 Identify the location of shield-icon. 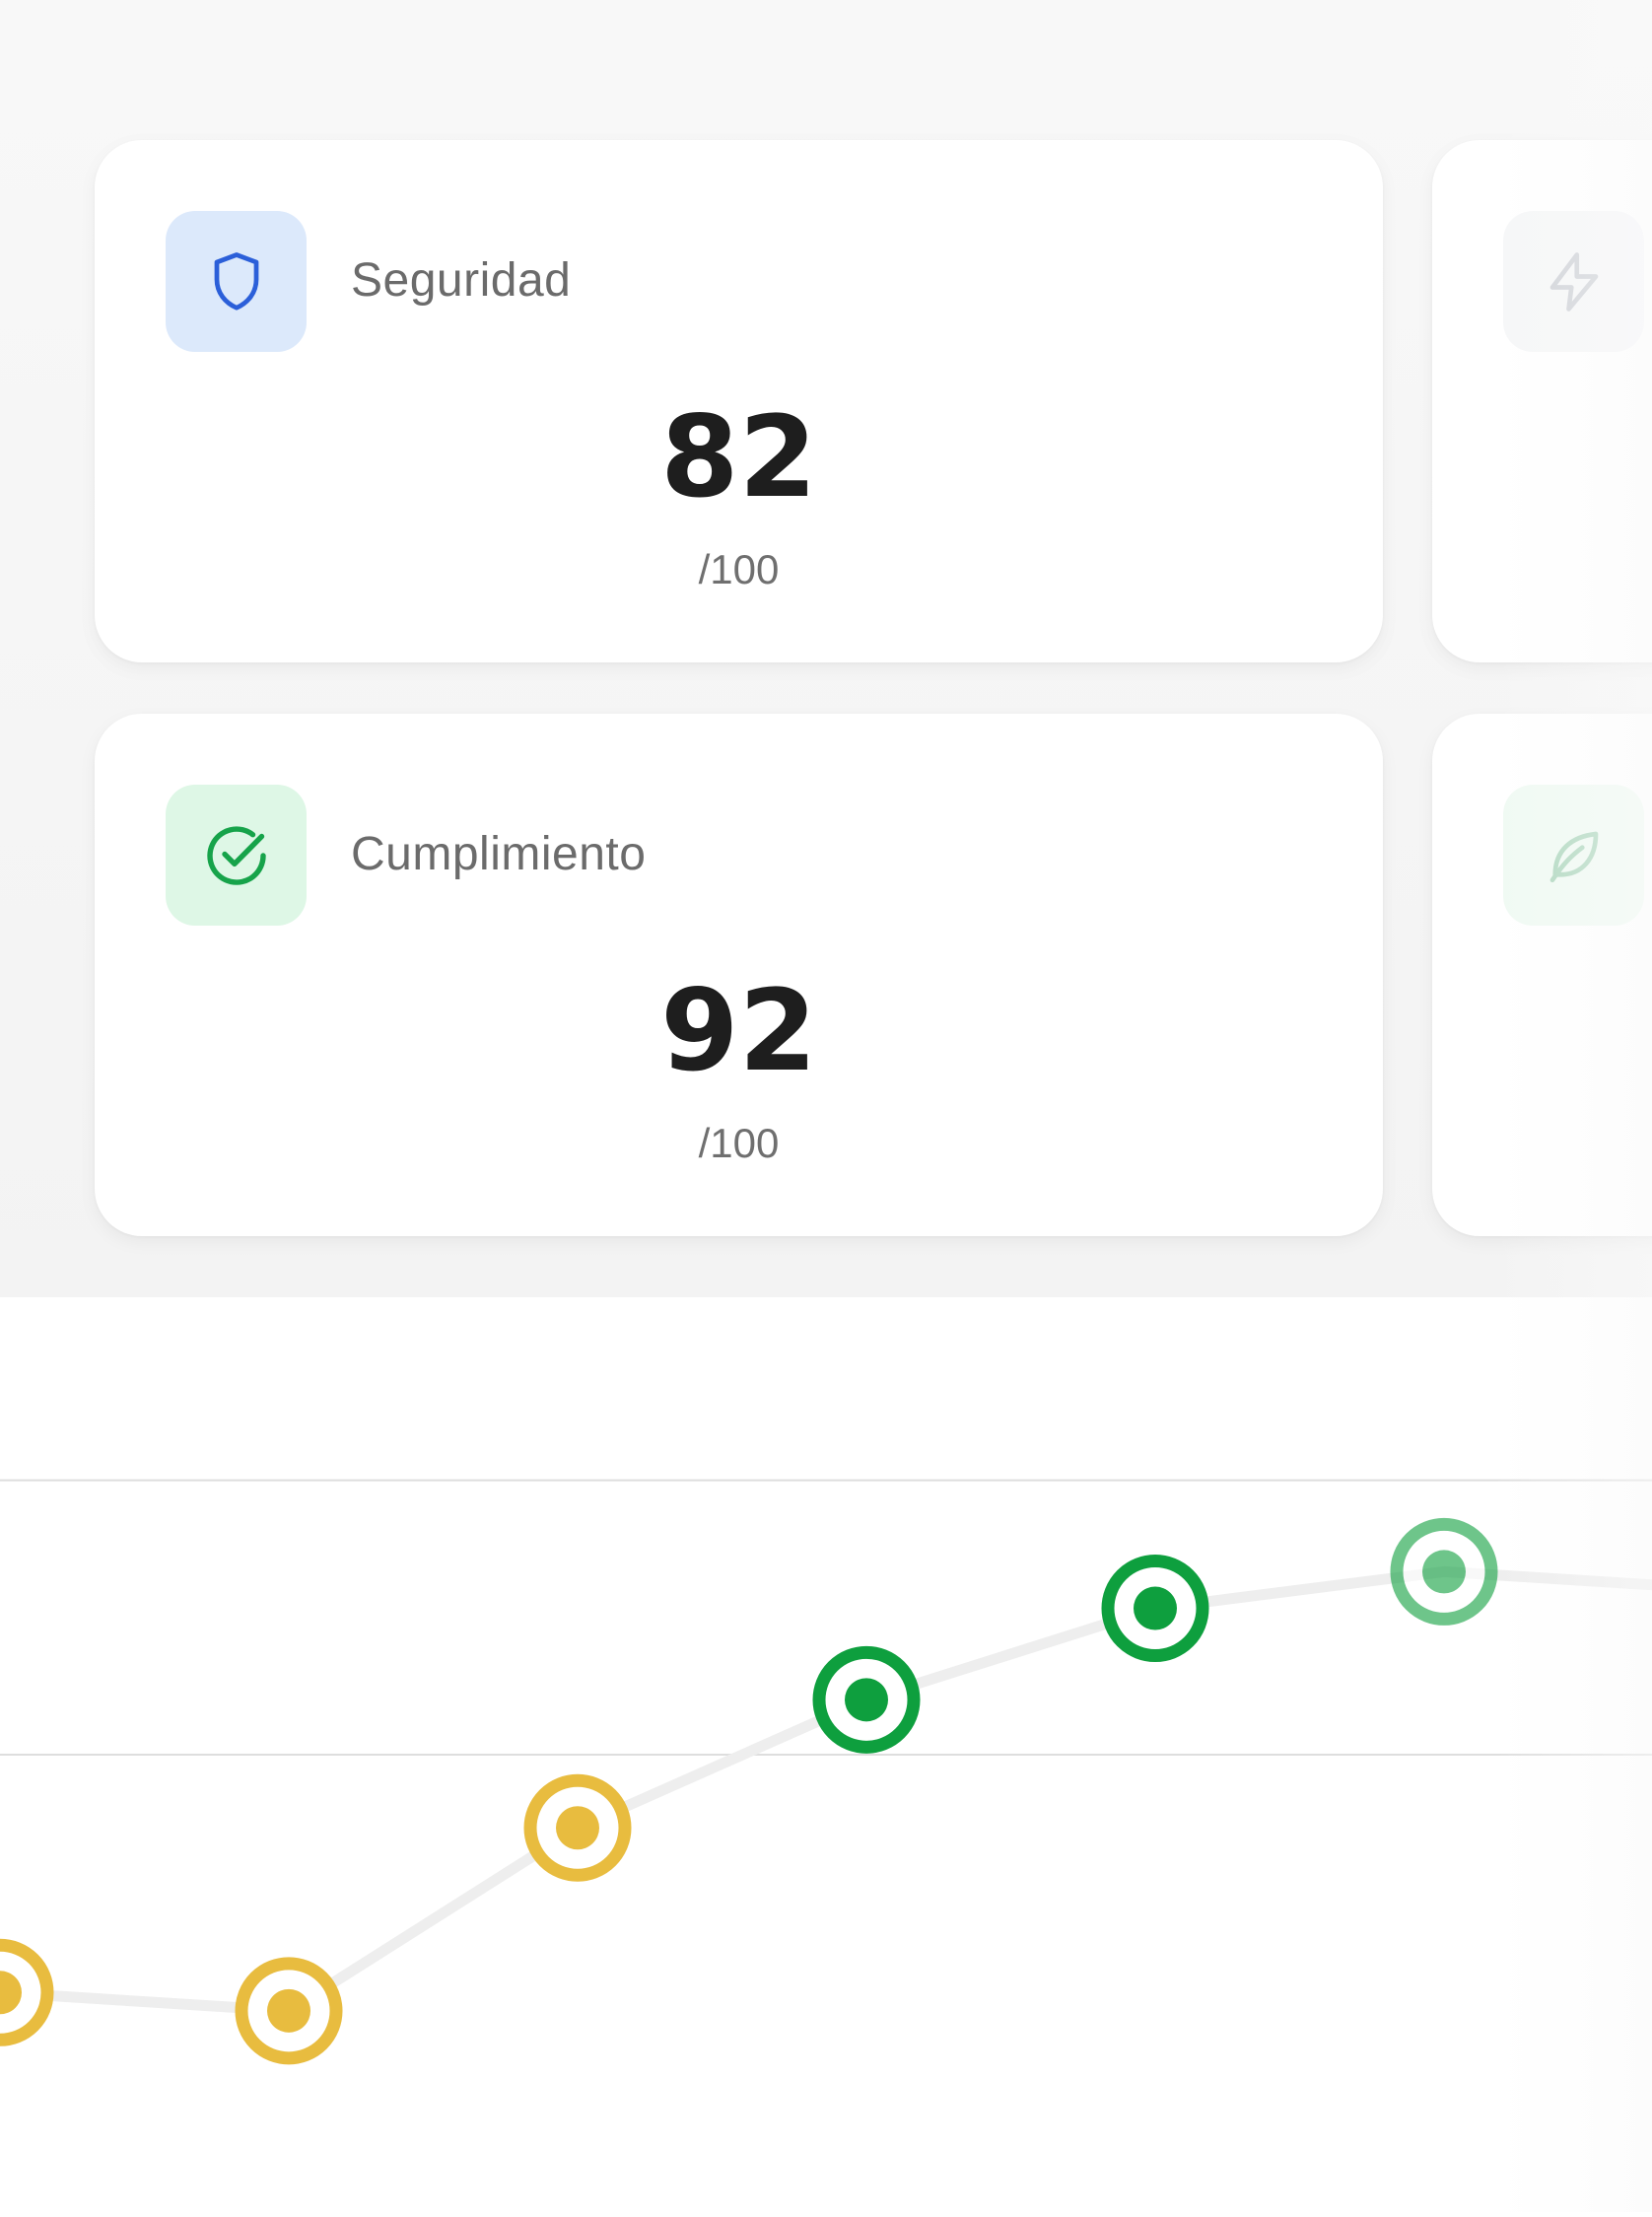
(236, 281).